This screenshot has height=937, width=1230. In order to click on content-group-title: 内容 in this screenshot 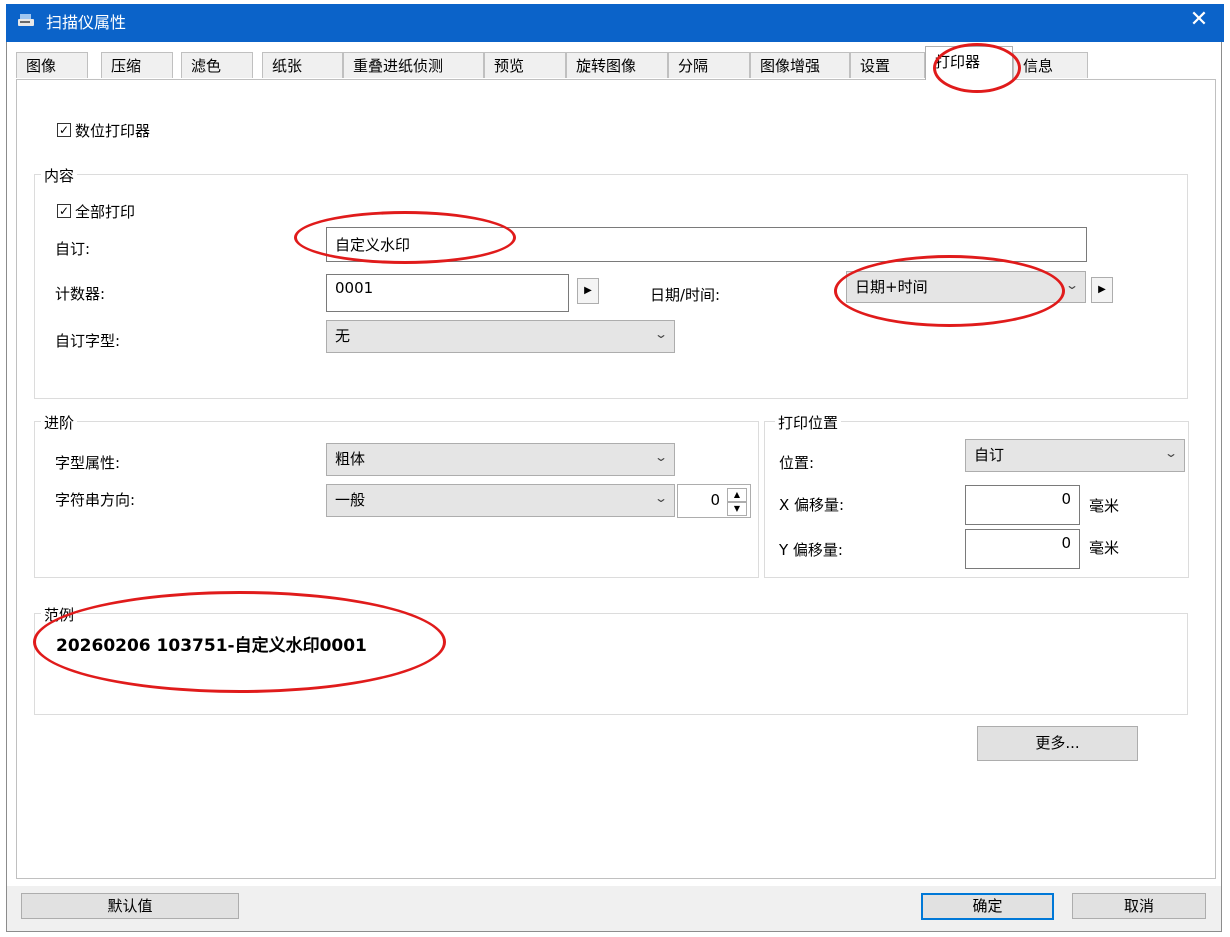, I will do `click(59, 175)`.